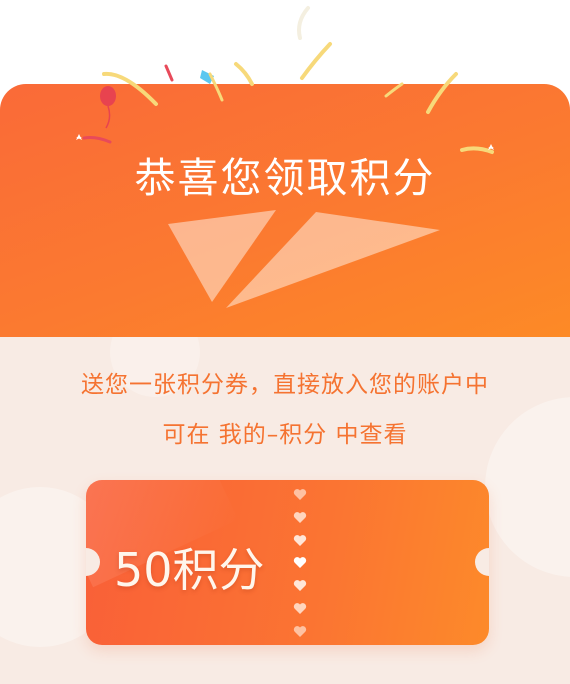 Image resolution: width=570 pixels, height=684 pixels. I want to click on ticket-perforation, so click(300, 563).